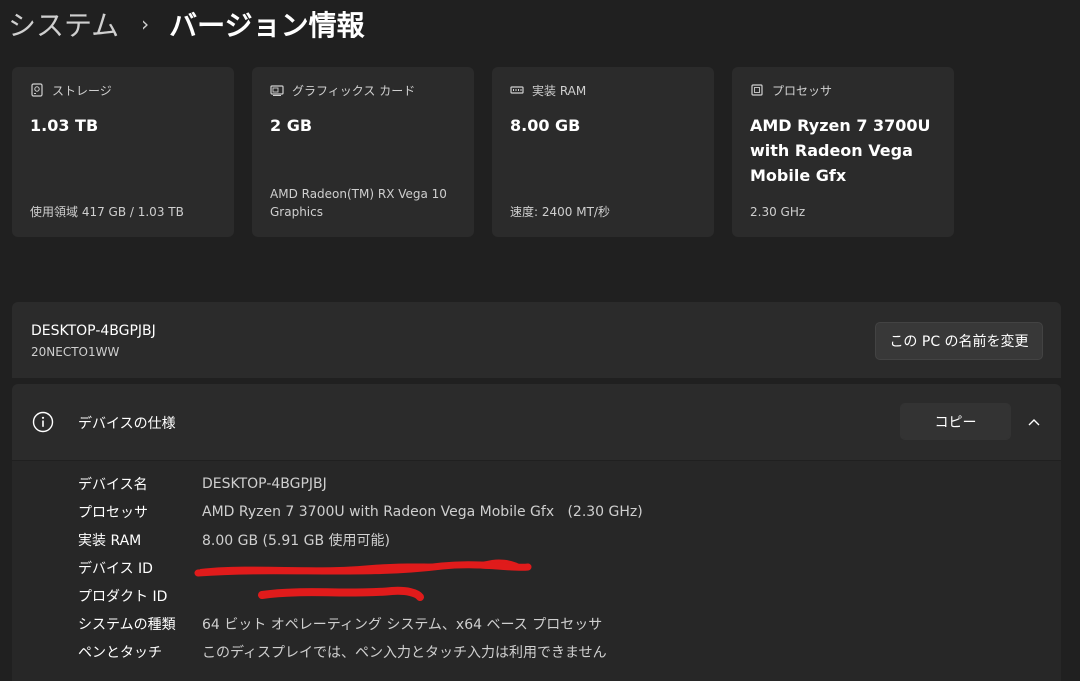 The image size is (1080, 681). I want to click on spec-label: システムの種類, so click(127, 625).